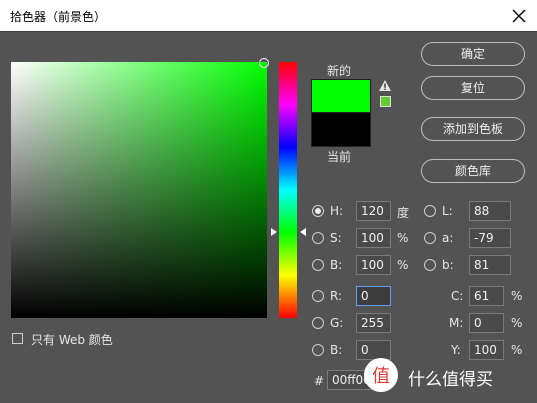 The image size is (537, 403). I want to click on s-input: 100, so click(373, 238).